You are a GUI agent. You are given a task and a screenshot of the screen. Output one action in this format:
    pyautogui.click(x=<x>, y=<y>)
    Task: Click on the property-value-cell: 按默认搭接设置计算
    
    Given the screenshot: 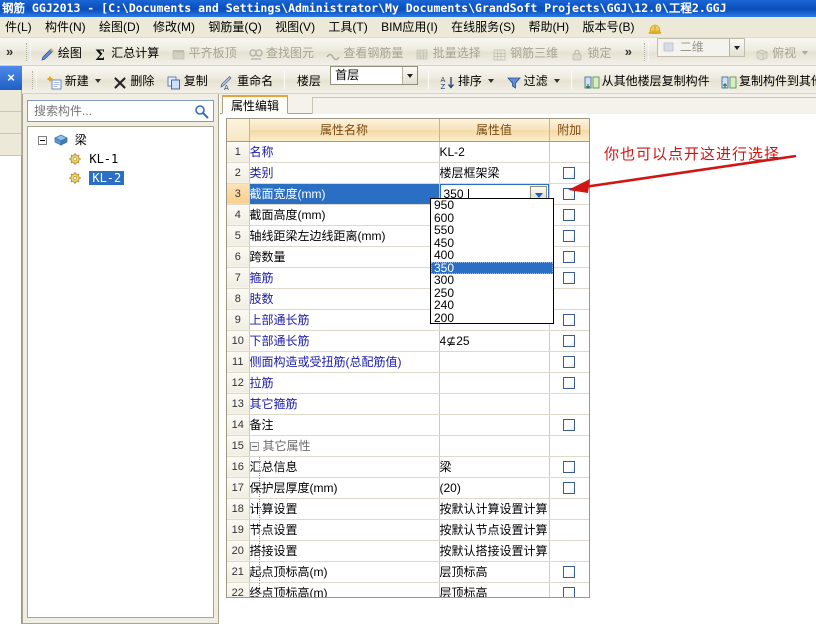 What is the action you would take?
    pyautogui.click(x=494, y=551)
    